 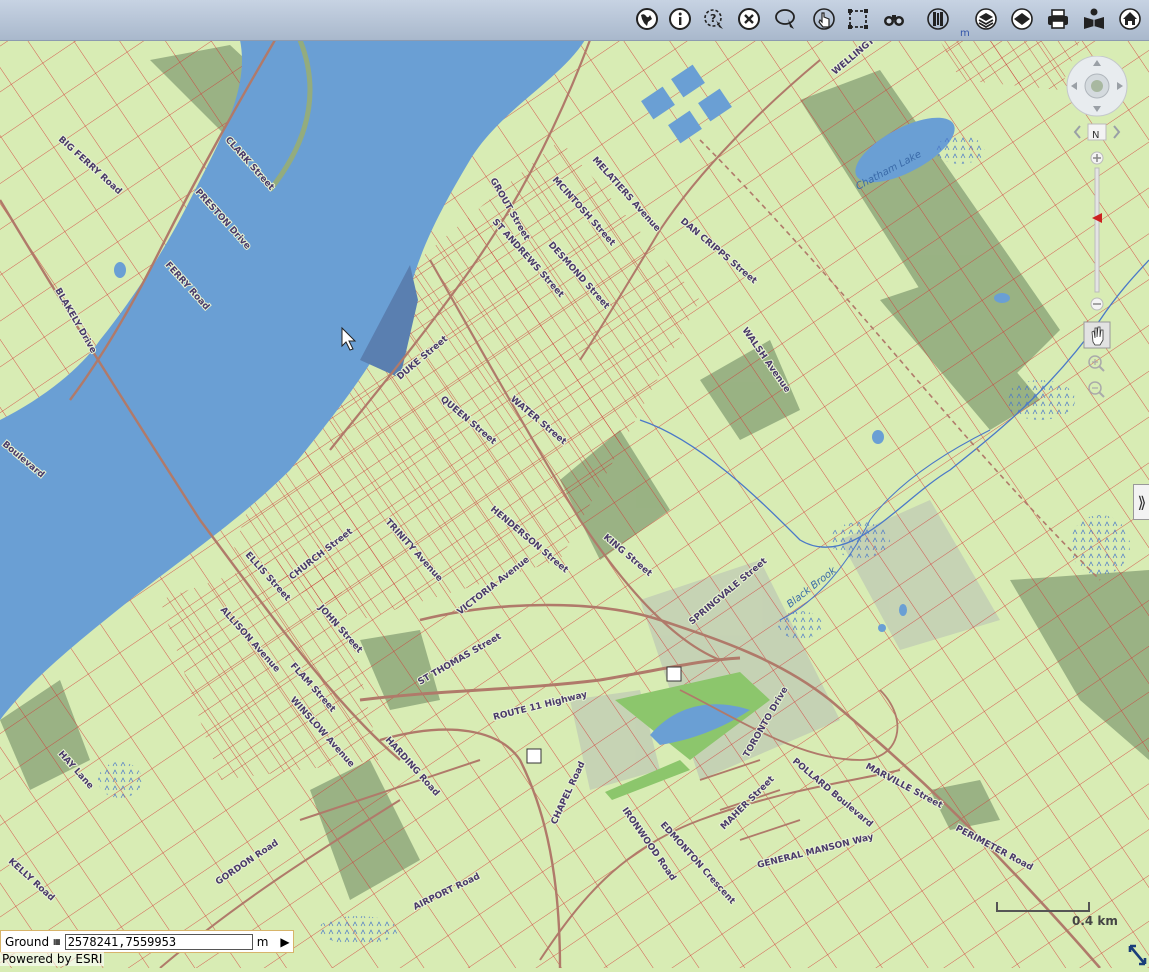 What do you see at coordinates (647, 19) in the screenshot?
I see `globe-icon` at bounding box center [647, 19].